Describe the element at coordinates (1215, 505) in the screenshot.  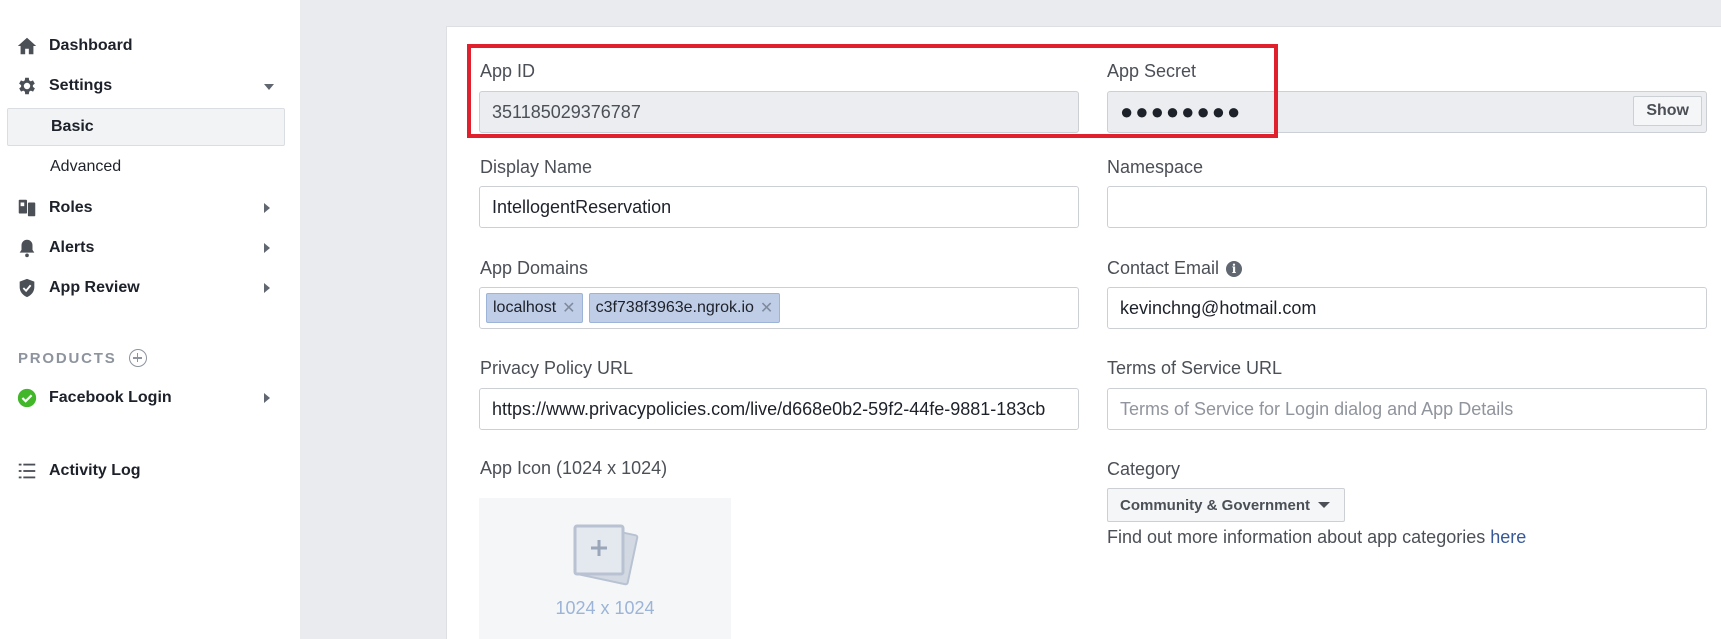
I see `category-selected: Community & Government` at that location.